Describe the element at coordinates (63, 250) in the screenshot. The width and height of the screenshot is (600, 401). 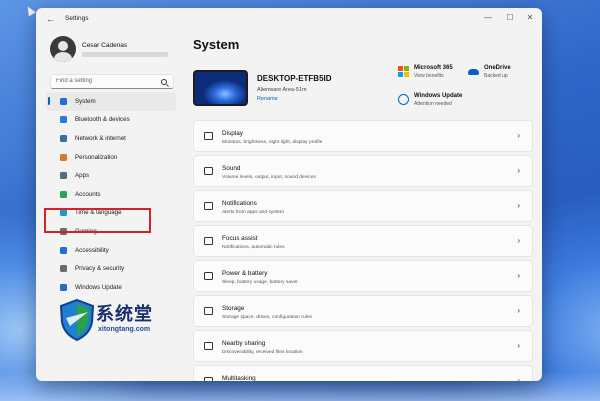
I see `accessibility-icon` at that location.